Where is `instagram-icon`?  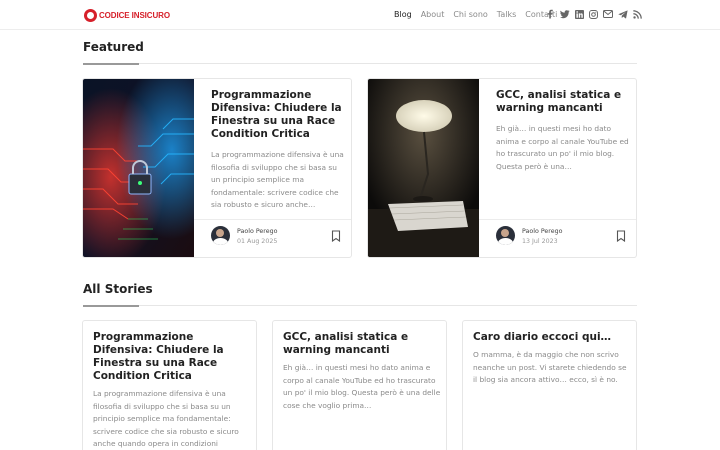 instagram-icon is located at coordinates (593, 14).